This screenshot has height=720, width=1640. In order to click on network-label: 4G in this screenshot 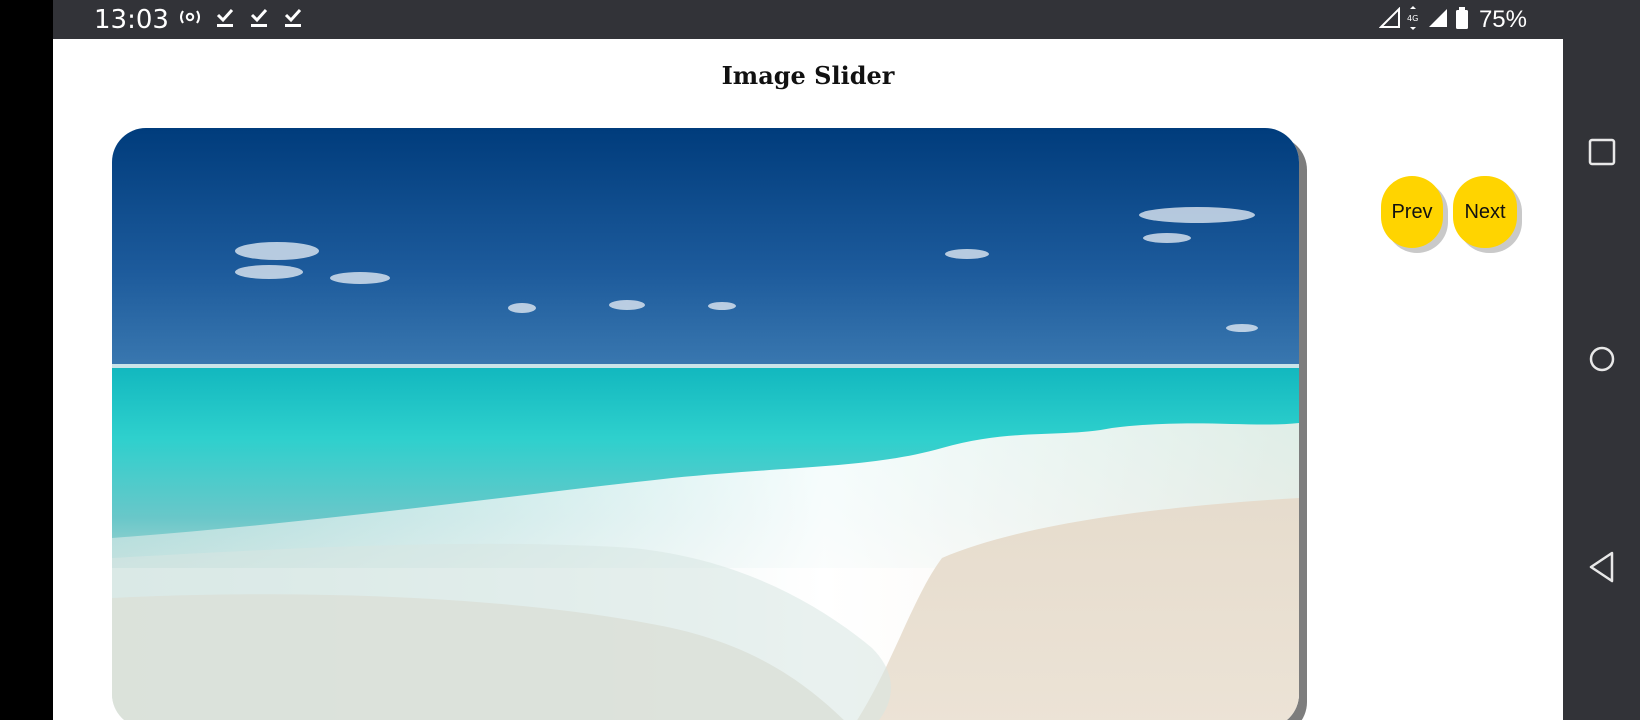, I will do `click(1412, 18)`.